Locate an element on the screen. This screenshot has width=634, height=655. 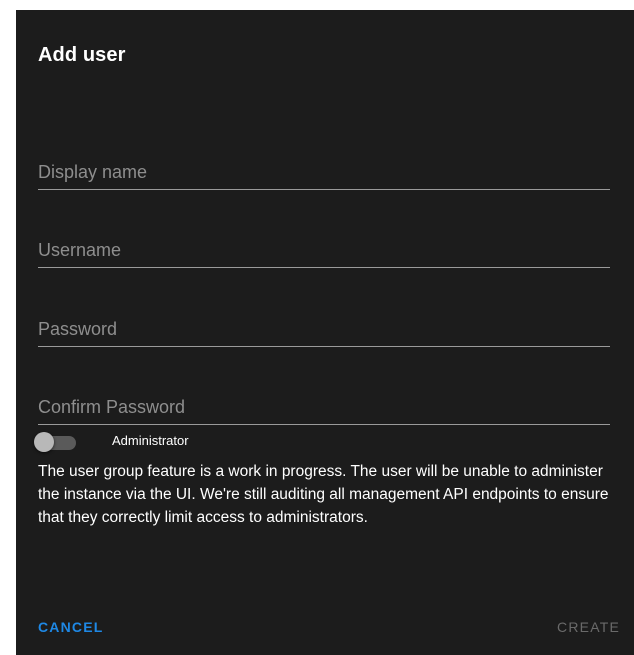
dialog-actions: CANCEL CREATE is located at coordinates (325, 628).